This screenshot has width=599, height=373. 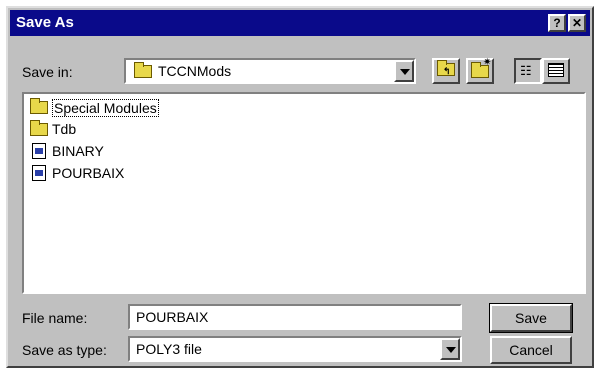 What do you see at coordinates (88, 173) in the screenshot?
I see `file-name: POURBAIX` at bounding box center [88, 173].